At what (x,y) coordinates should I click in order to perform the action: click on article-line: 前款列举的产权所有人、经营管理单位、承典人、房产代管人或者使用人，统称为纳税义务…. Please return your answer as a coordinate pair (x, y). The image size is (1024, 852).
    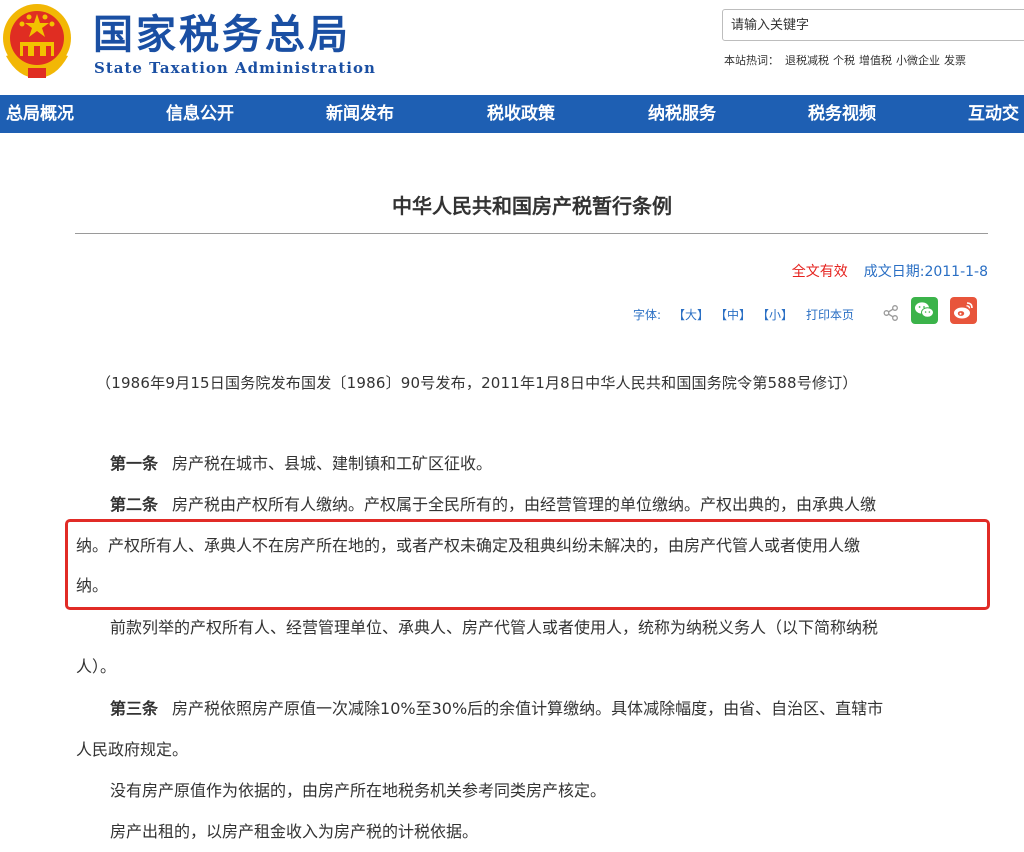
    Looking at the image, I should click on (494, 627).